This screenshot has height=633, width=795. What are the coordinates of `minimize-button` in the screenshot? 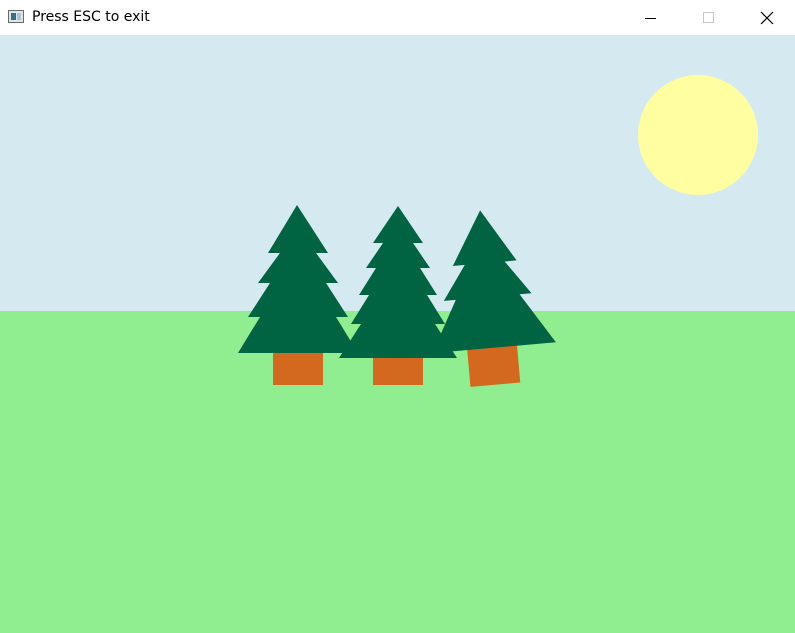 It's located at (651, 17).